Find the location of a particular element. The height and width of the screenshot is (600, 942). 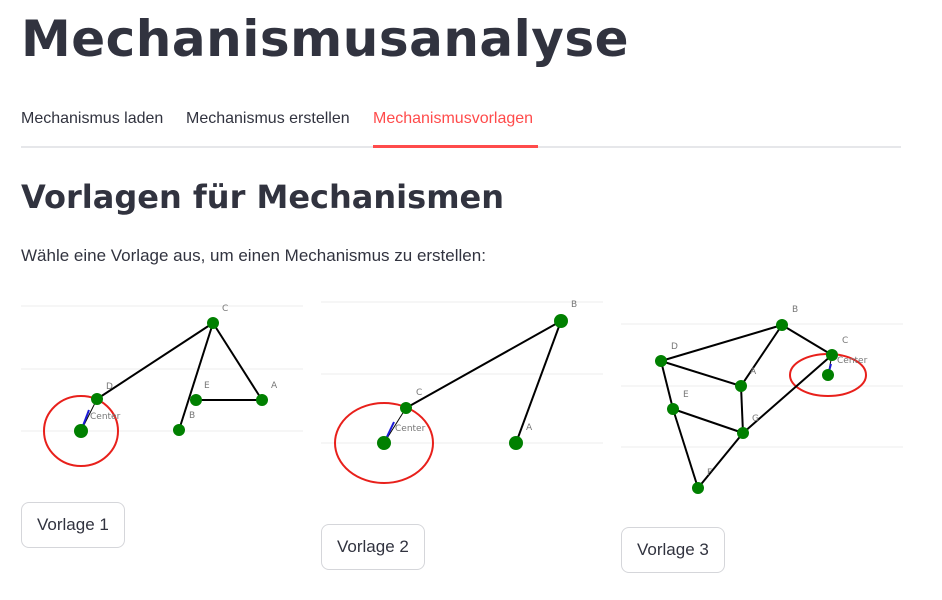

link-e-g is located at coordinates (708, 421).